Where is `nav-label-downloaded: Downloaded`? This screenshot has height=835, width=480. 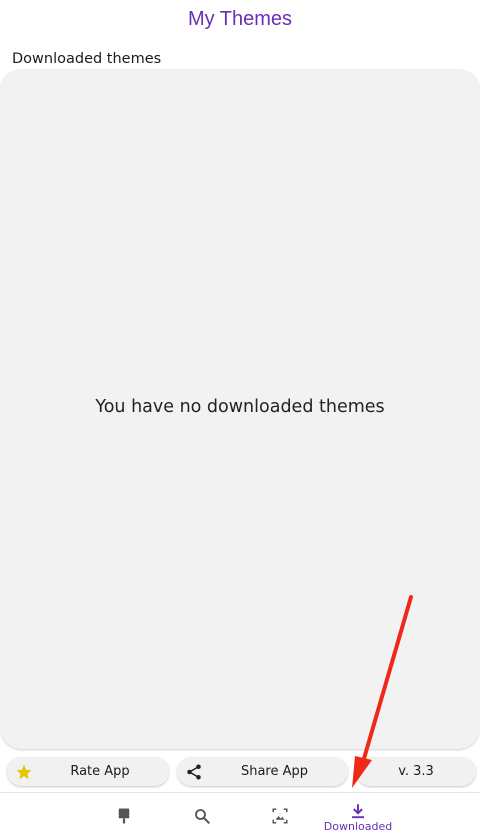 nav-label-downloaded: Downloaded is located at coordinates (358, 826).